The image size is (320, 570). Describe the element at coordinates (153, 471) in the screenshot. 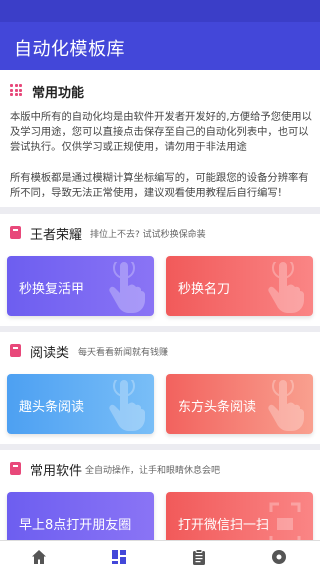

I see `section-subtitle: 全自动操作，让手和眼睛休息会吧` at that location.